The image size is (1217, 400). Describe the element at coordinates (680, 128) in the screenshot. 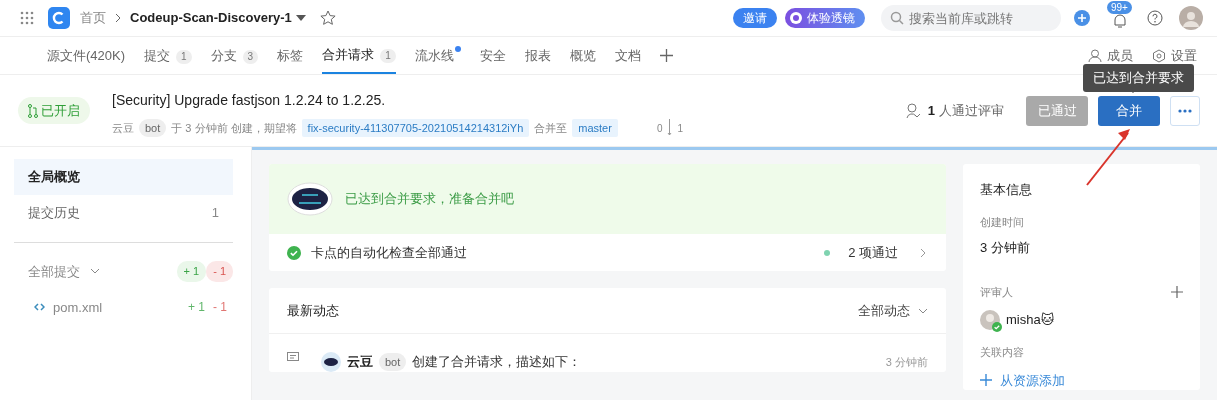

I see `diff-count: 1` at that location.